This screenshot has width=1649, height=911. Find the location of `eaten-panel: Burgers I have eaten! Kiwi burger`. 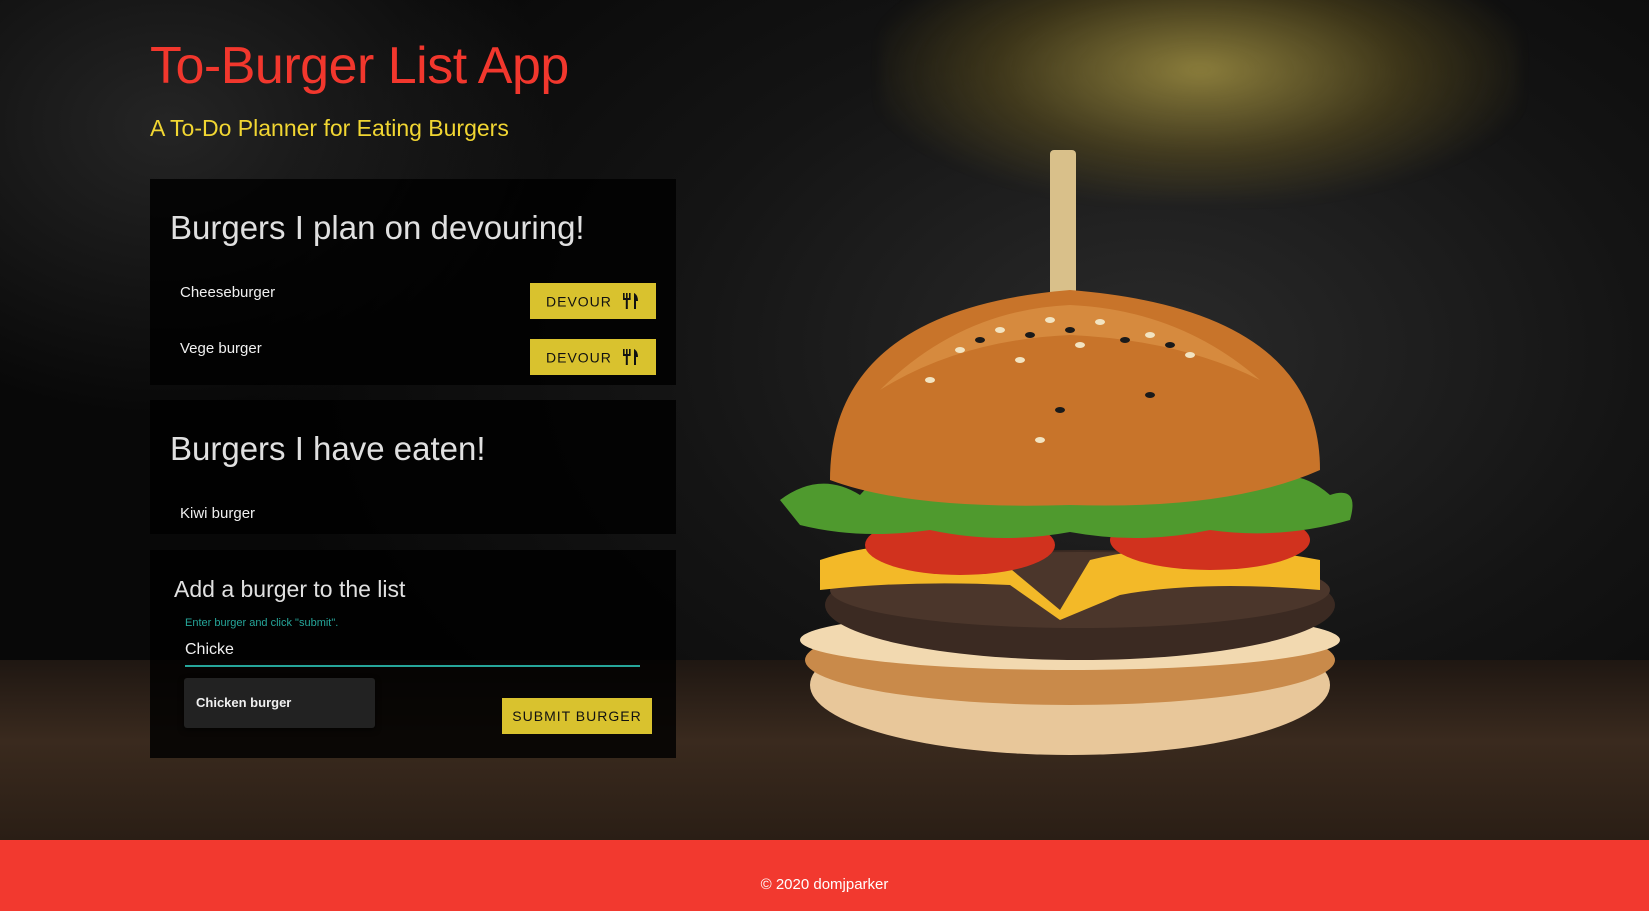

eaten-panel: Burgers I have eaten! Kiwi burger is located at coordinates (413, 467).